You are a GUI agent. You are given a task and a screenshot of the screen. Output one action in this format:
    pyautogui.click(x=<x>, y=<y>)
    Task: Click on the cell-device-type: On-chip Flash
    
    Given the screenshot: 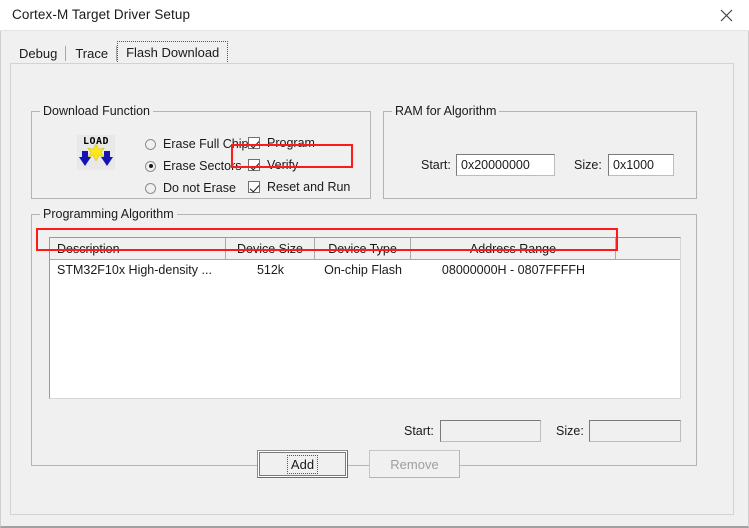 What is the action you would take?
    pyautogui.click(x=363, y=270)
    